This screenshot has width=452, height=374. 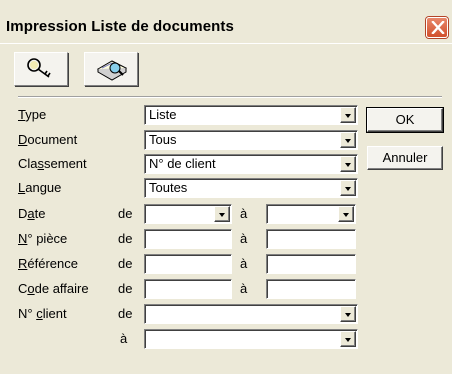 What do you see at coordinates (230, 97) in the screenshot?
I see `separator` at bounding box center [230, 97].